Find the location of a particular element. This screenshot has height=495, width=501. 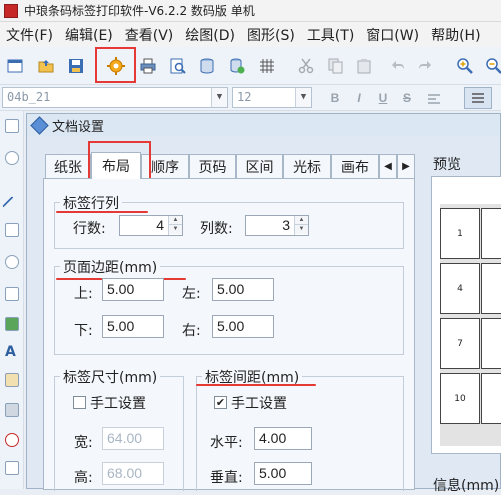

barcode-tool-icon is located at coordinates (12, 410).